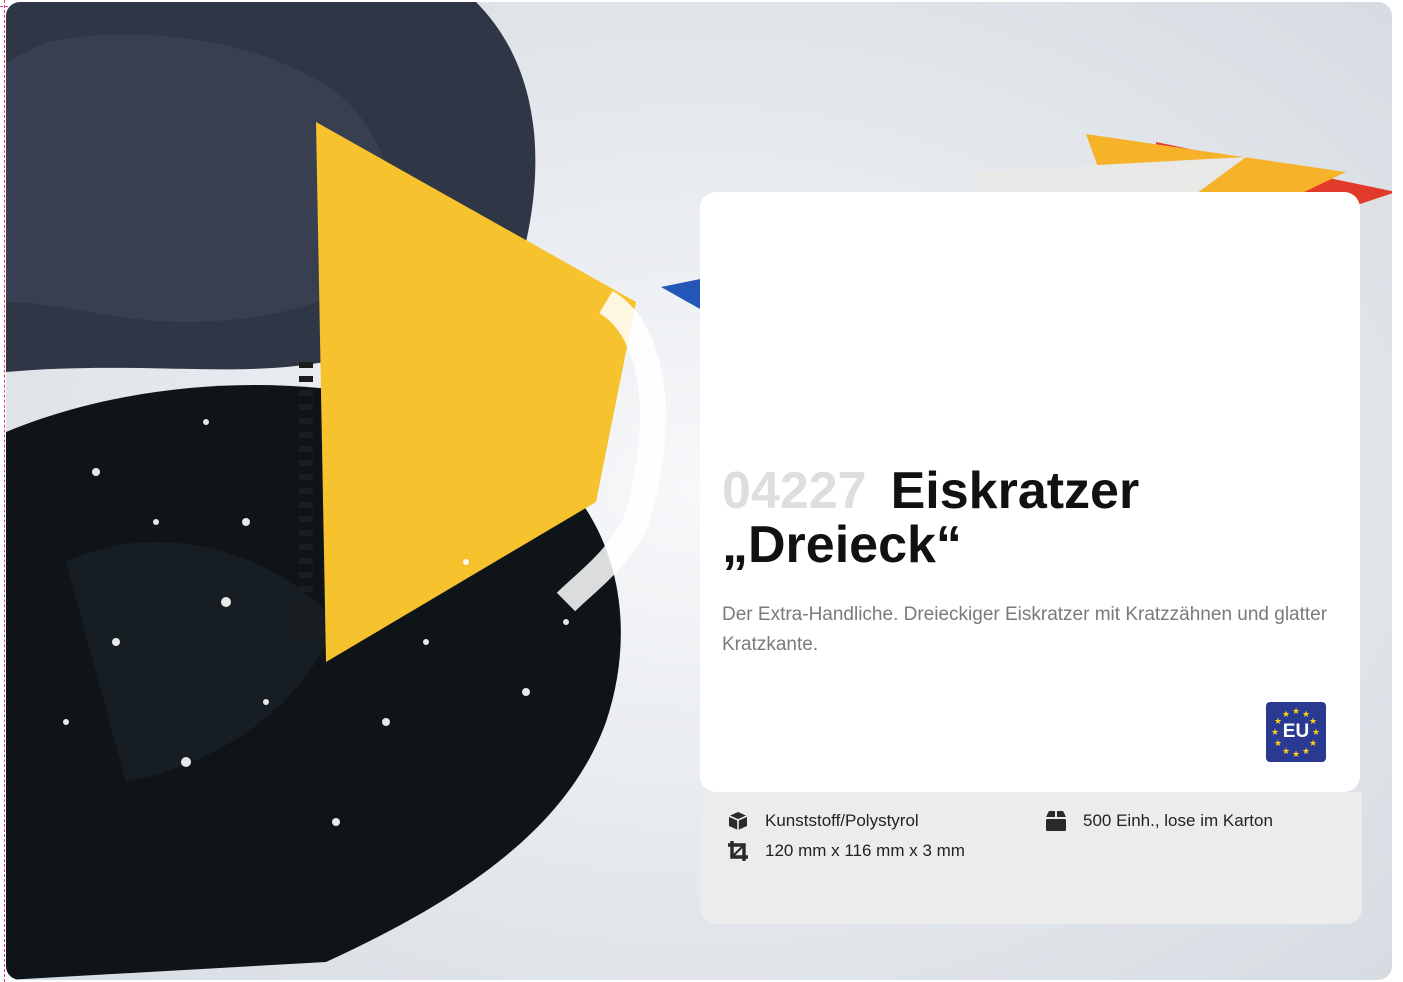  Describe the element at coordinates (1015, 491) in the screenshot. I see `product-title-line1: Eiskratzer` at that location.